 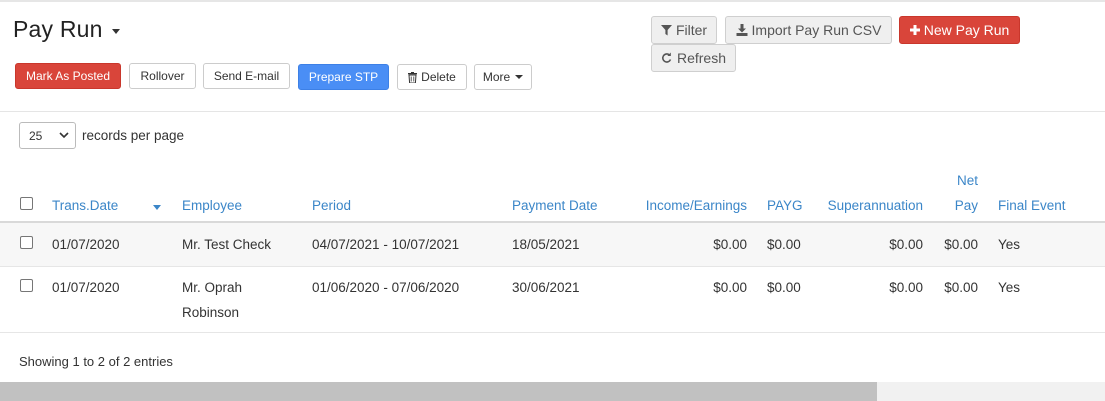 What do you see at coordinates (438, 77) in the screenshot?
I see `delete-label: Delete` at bounding box center [438, 77].